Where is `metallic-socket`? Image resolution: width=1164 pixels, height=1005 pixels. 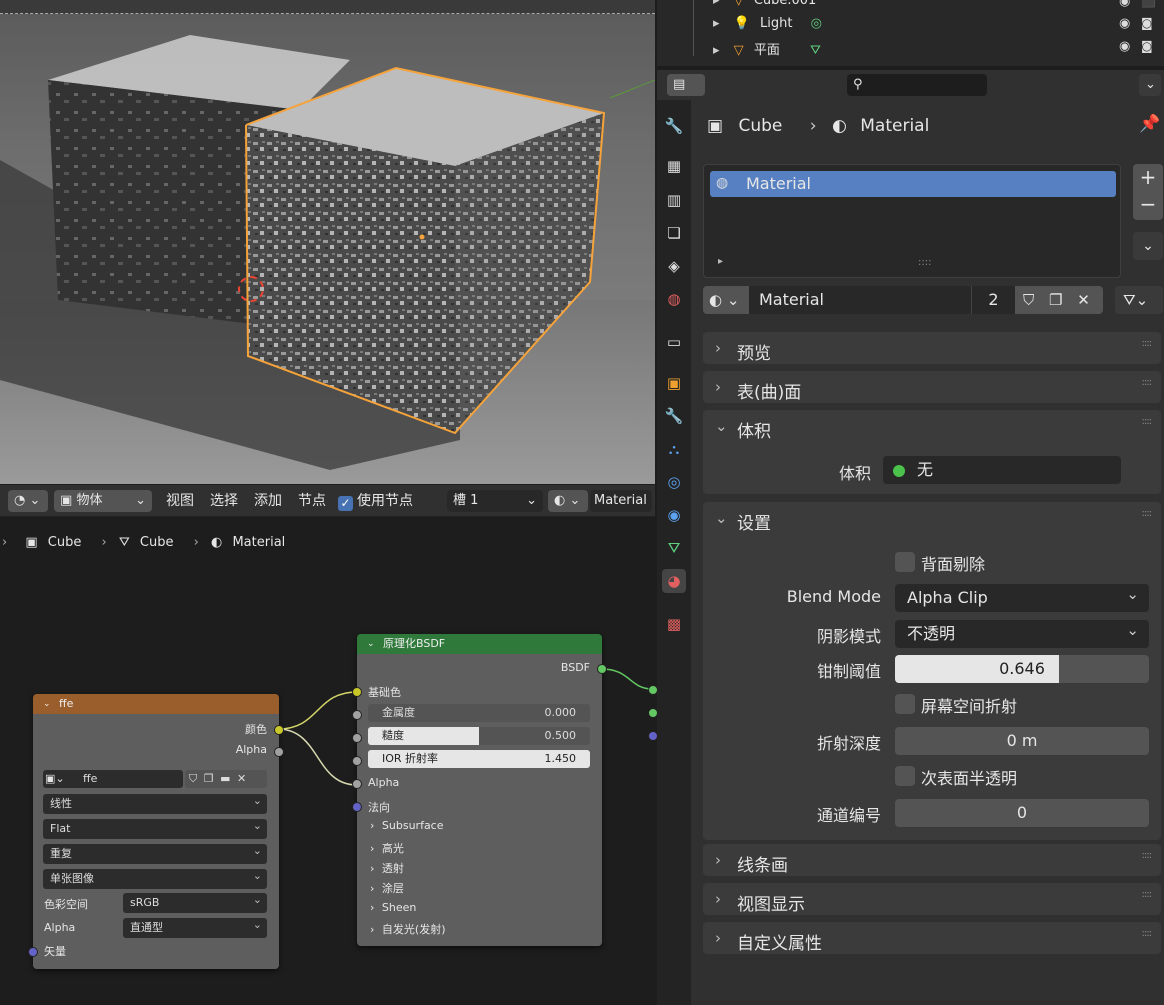 metallic-socket is located at coordinates (357, 715).